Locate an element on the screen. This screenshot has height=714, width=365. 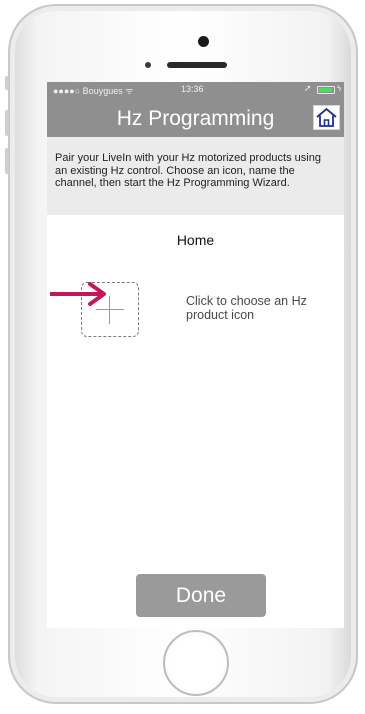
carrier-signal: ●●●●○ Bouygues ᯤ is located at coordinates (93, 91).